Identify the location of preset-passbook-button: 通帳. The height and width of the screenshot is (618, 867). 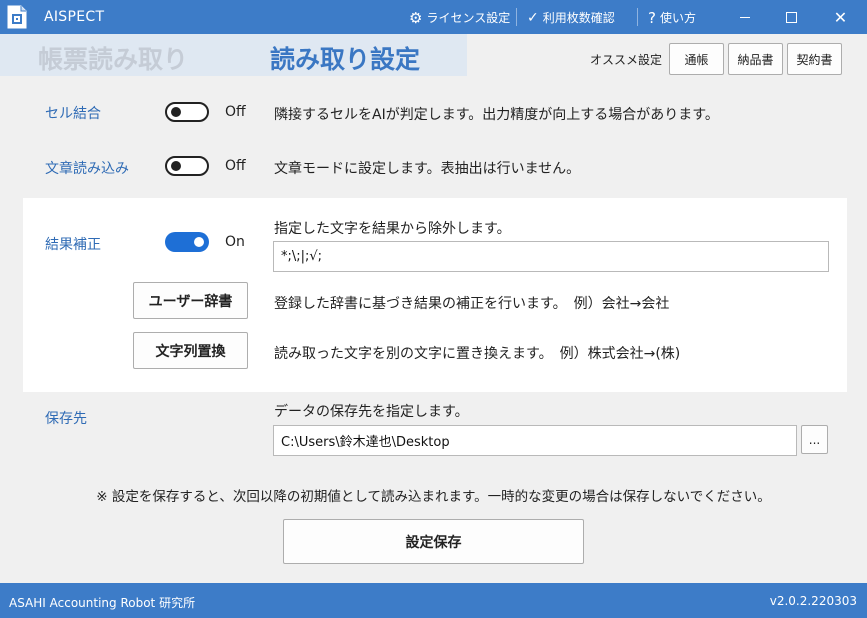
(696, 59).